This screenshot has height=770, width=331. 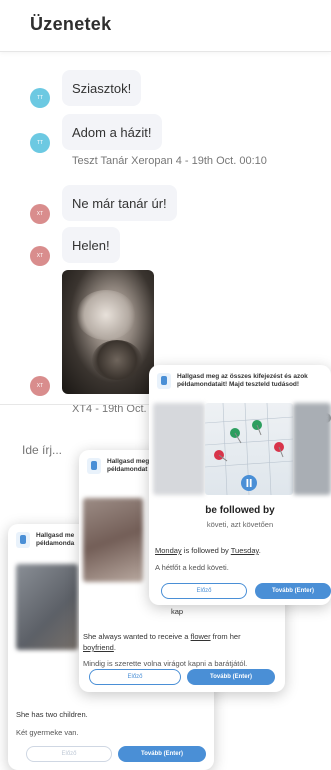 I want to click on word-link: Tuesday, so click(x=245, y=550).